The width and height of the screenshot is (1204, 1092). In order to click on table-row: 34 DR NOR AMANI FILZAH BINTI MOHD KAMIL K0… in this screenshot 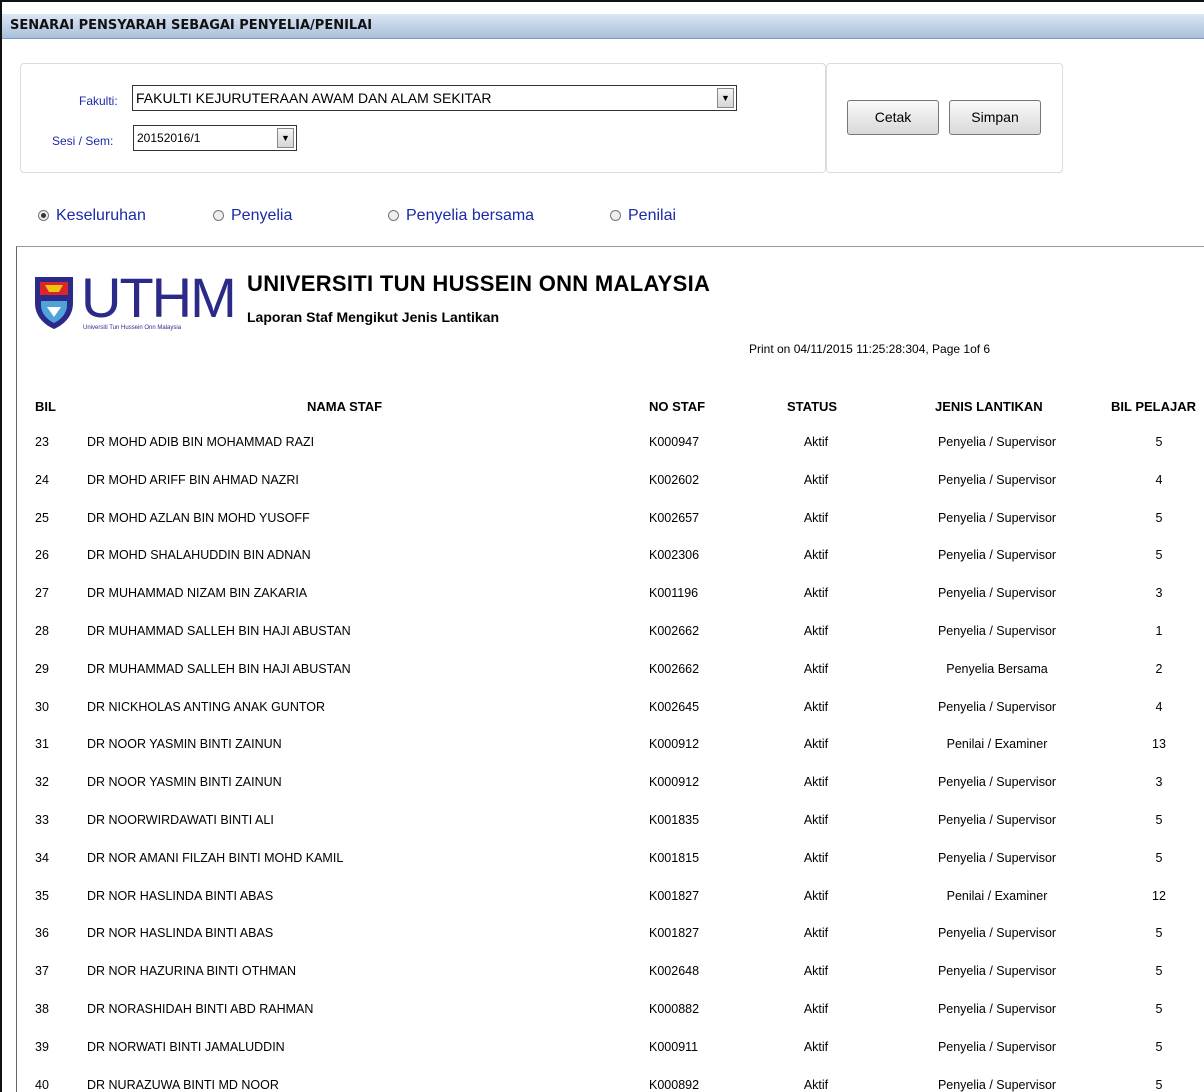, I will do `click(610, 870)`.